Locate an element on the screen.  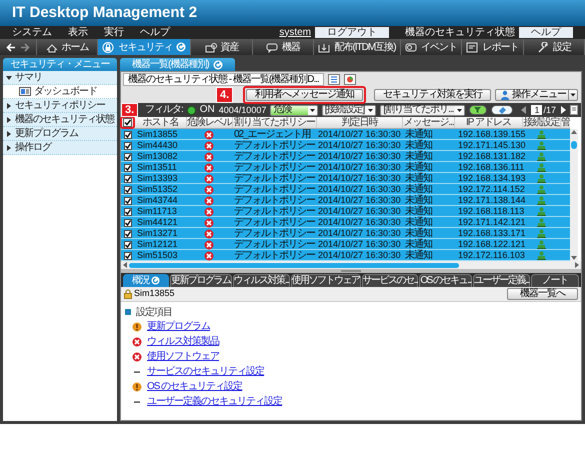
table-row: Sim13511 デフォルトポリシー 2014/10/27 16:30:30 未通知 192.168.136.111 is located at coordinates (345, 167).